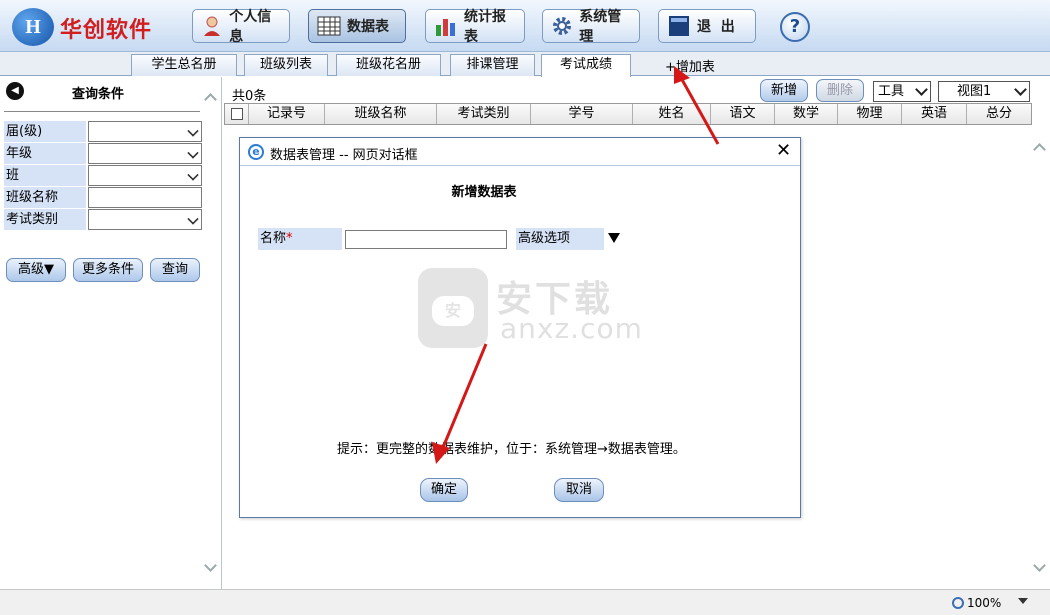  What do you see at coordinates (145, 175) in the screenshot?
I see `class-select` at bounding box center [145, 175].